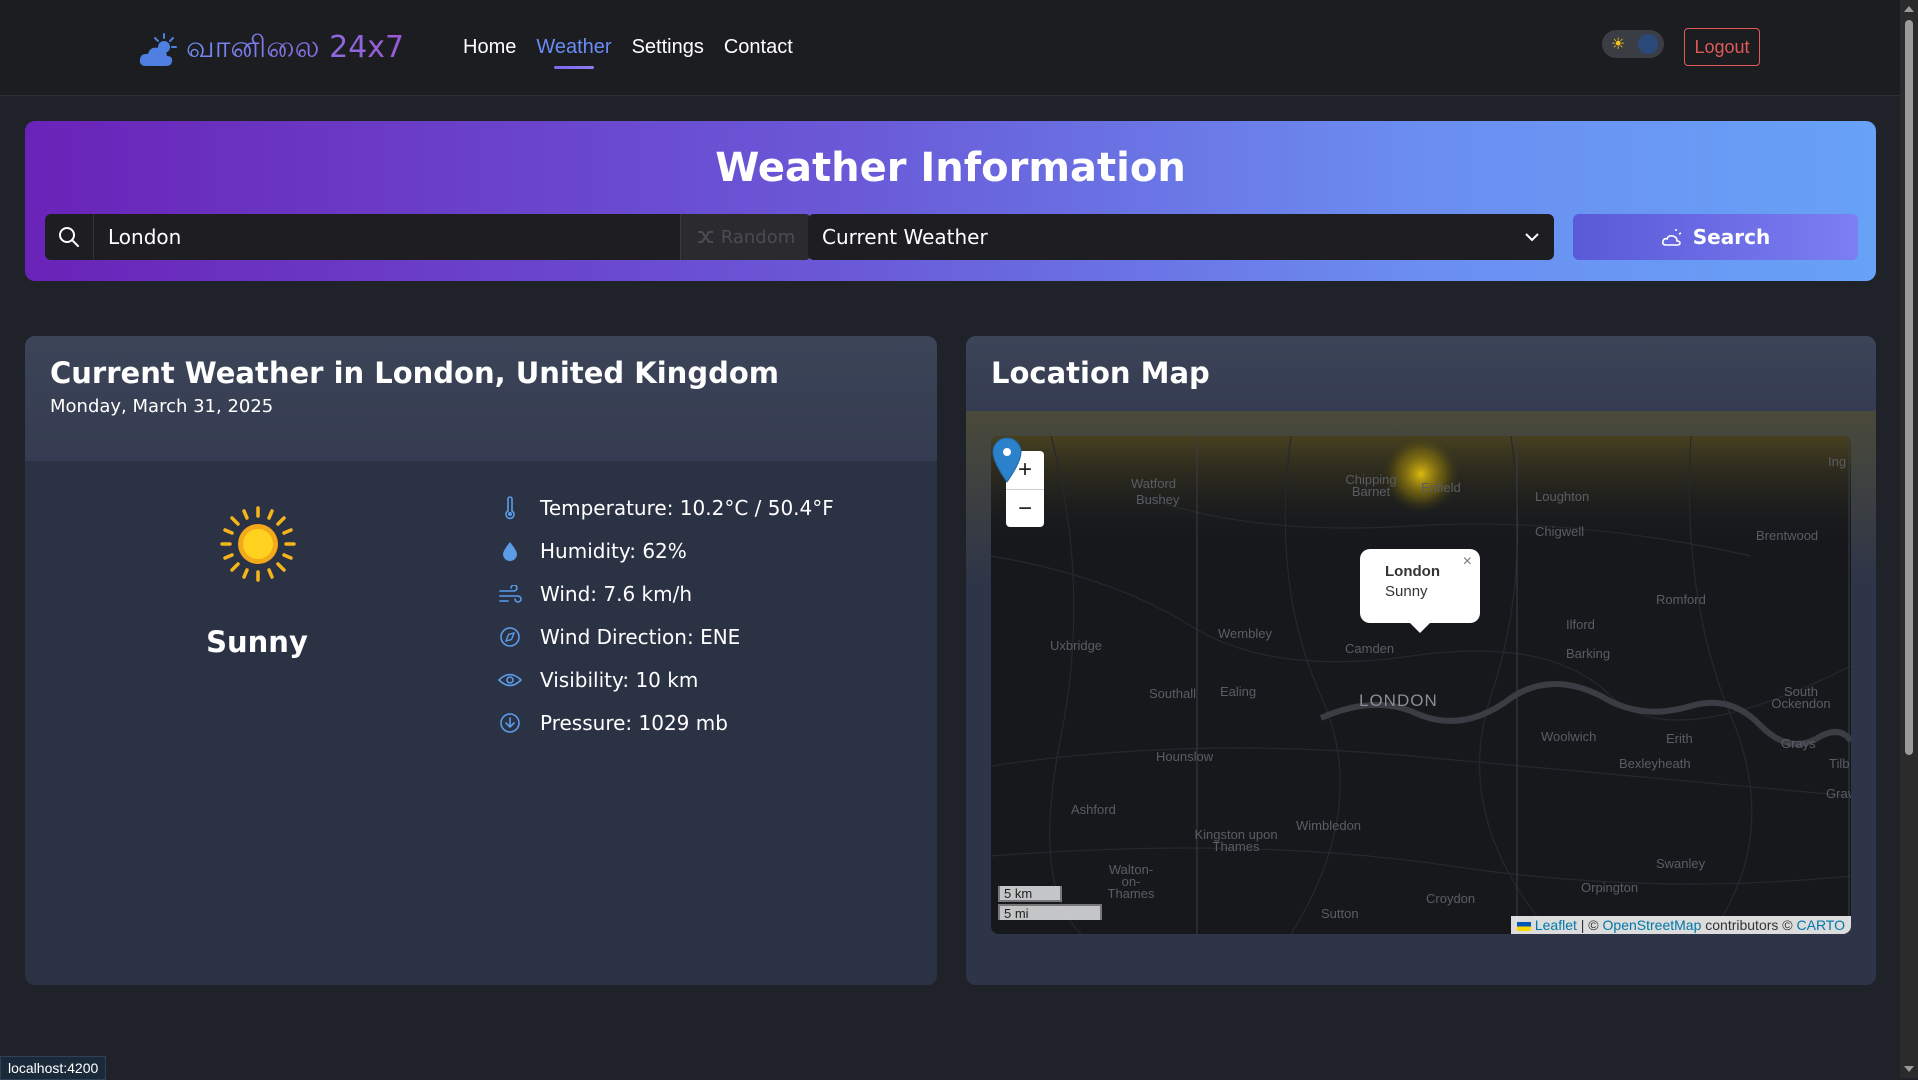  Describe the element at coordinates (1580, 624) in the screenshot. I see `map-label: Ilford` at that location.